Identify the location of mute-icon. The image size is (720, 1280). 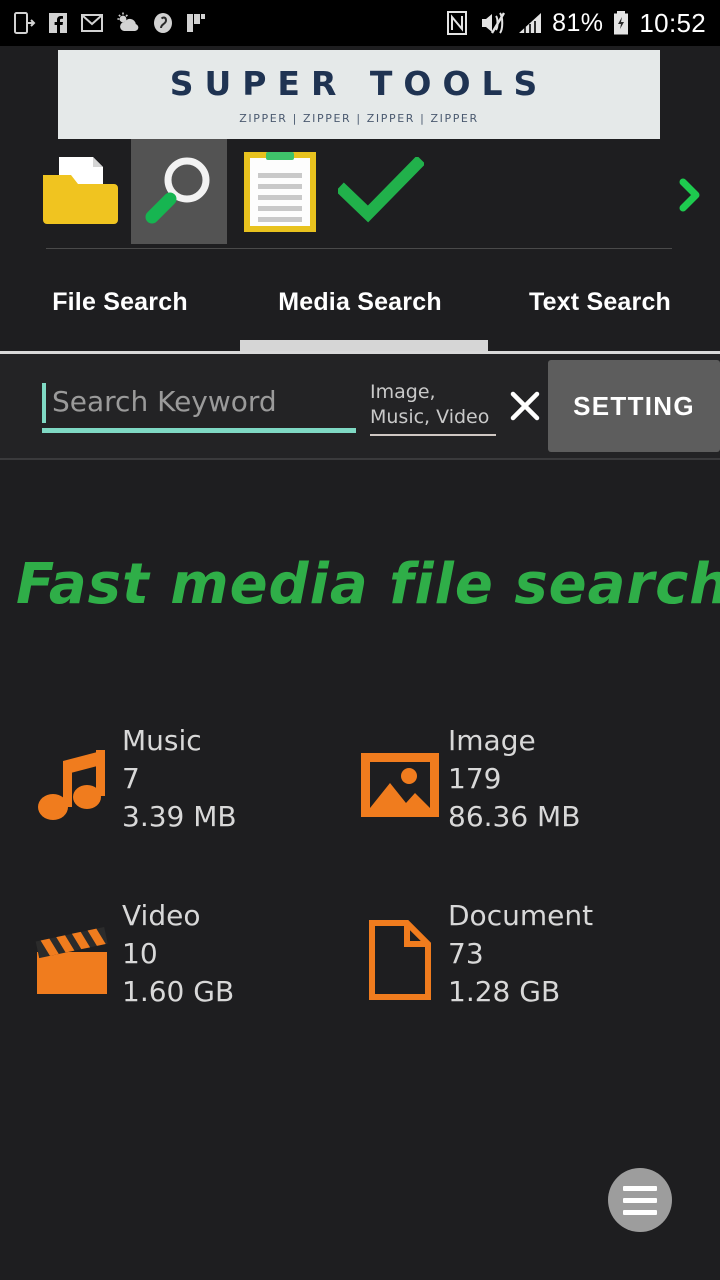
(494, 23).